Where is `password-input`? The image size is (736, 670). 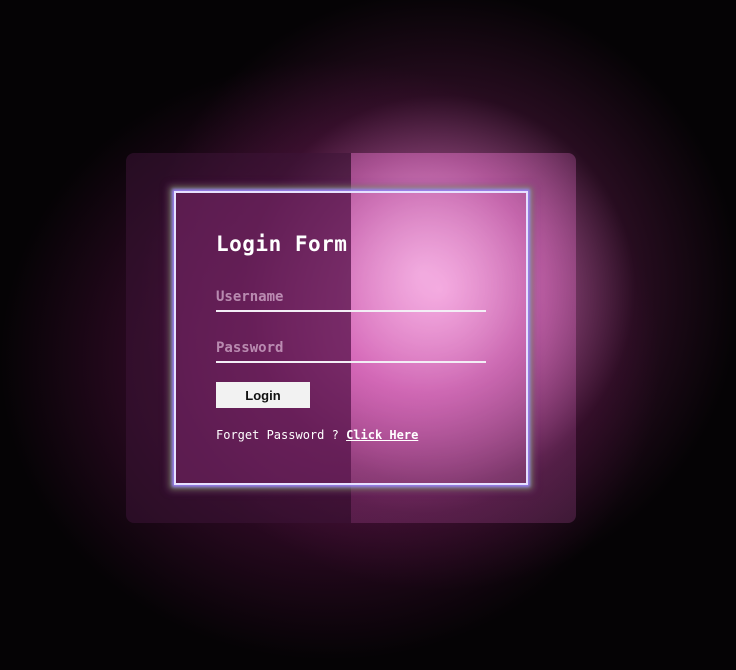 password-input is located at coordinates (351, 349).